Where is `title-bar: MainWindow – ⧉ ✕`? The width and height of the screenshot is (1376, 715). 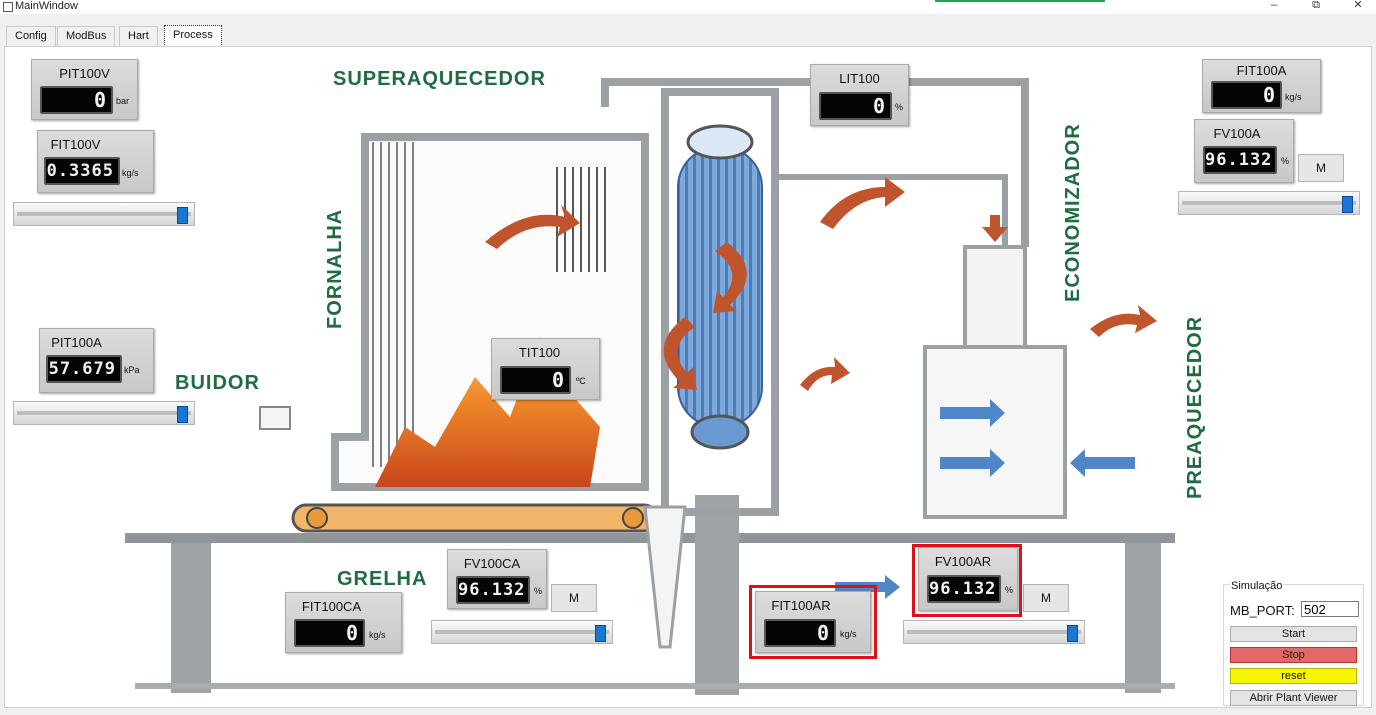 title-bar: MainWindow – ⧉ ✕ is located at coordinates (688, 7).